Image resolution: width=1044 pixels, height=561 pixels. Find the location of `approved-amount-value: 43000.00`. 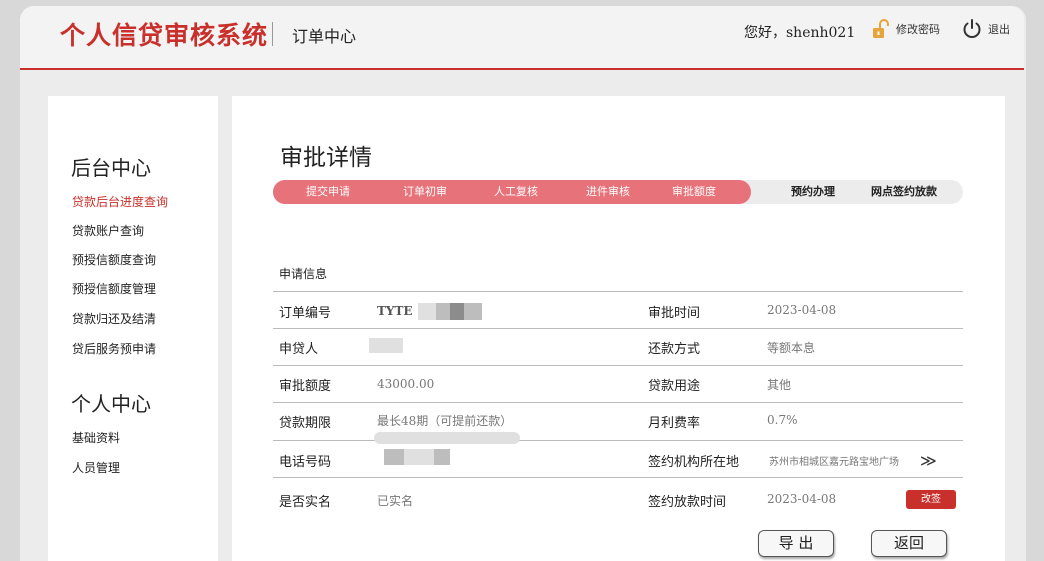

approved-amount-value: 43000.00 is located at coordinates (406, 384).